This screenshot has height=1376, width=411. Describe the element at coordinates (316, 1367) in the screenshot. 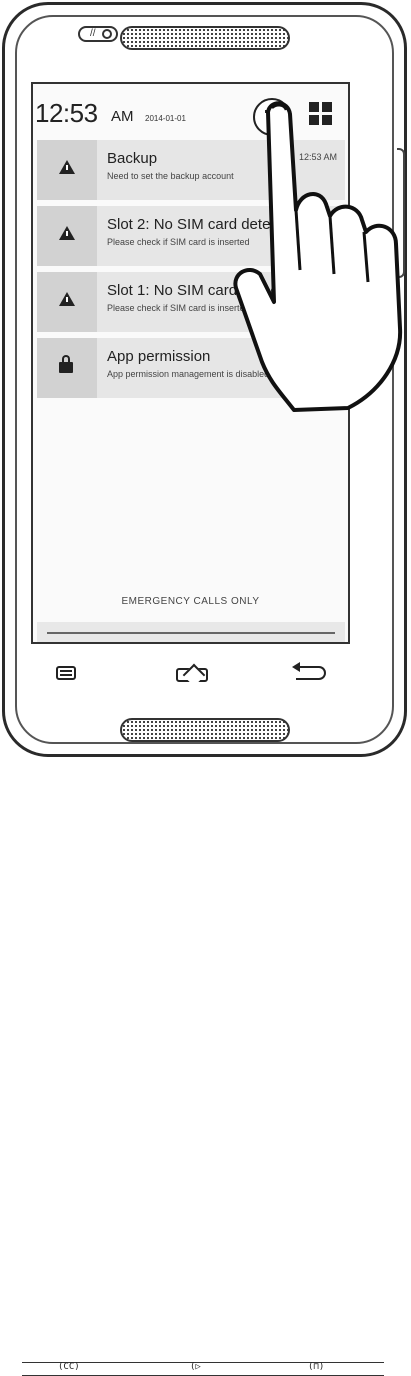

I see `key-label: (⊓)` at that location.